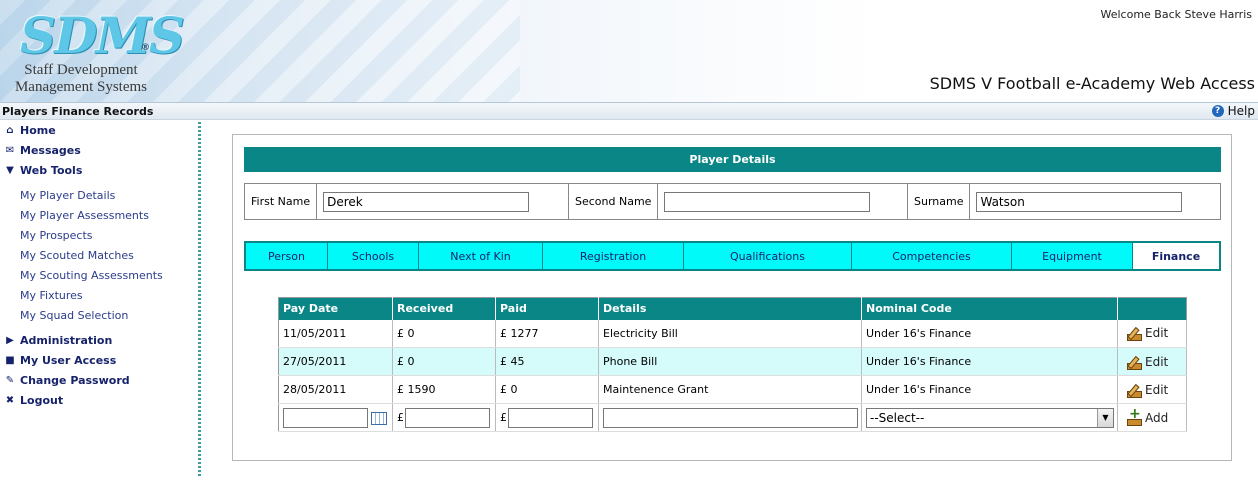 The height and width of the screenshot is (502, 1258). What do you see at coordinates (613, 256) in the screenshot?
I see `tab-registration: Registration` at bounding box center [613, 256].